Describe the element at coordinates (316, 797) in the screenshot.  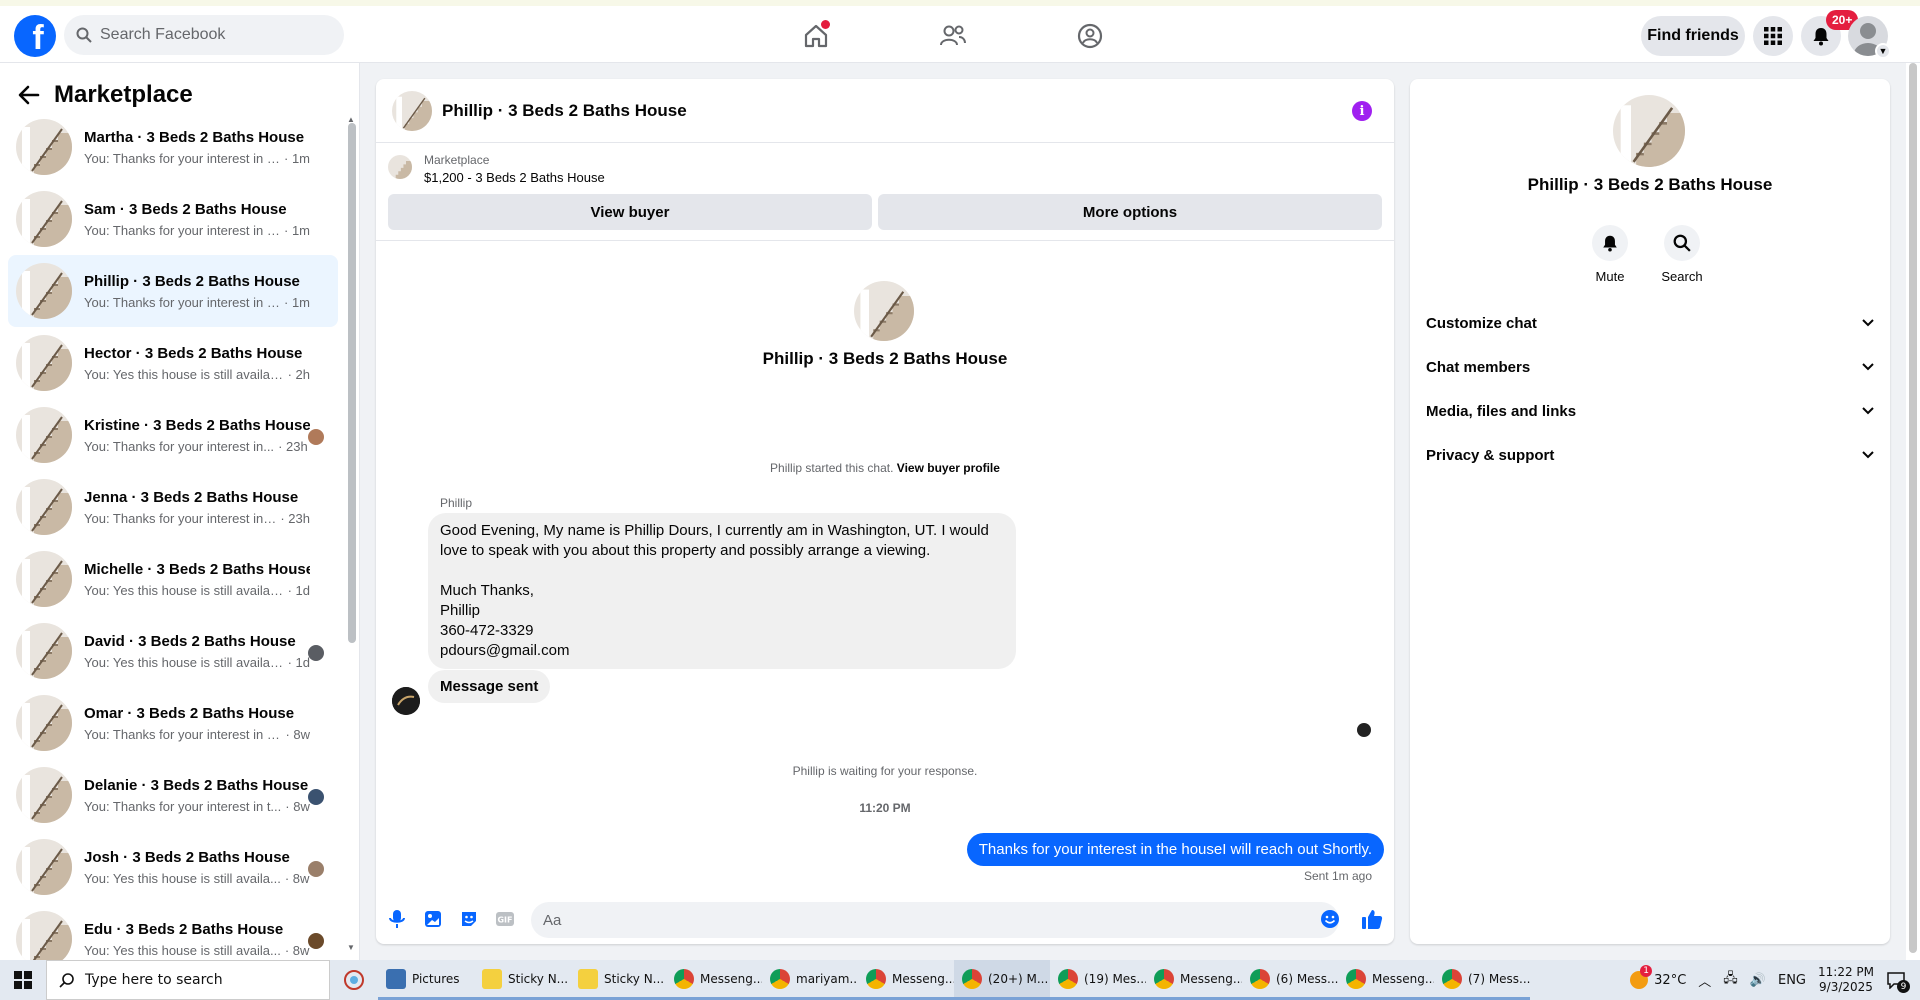
I see `seen-avatar-icon` at that location.